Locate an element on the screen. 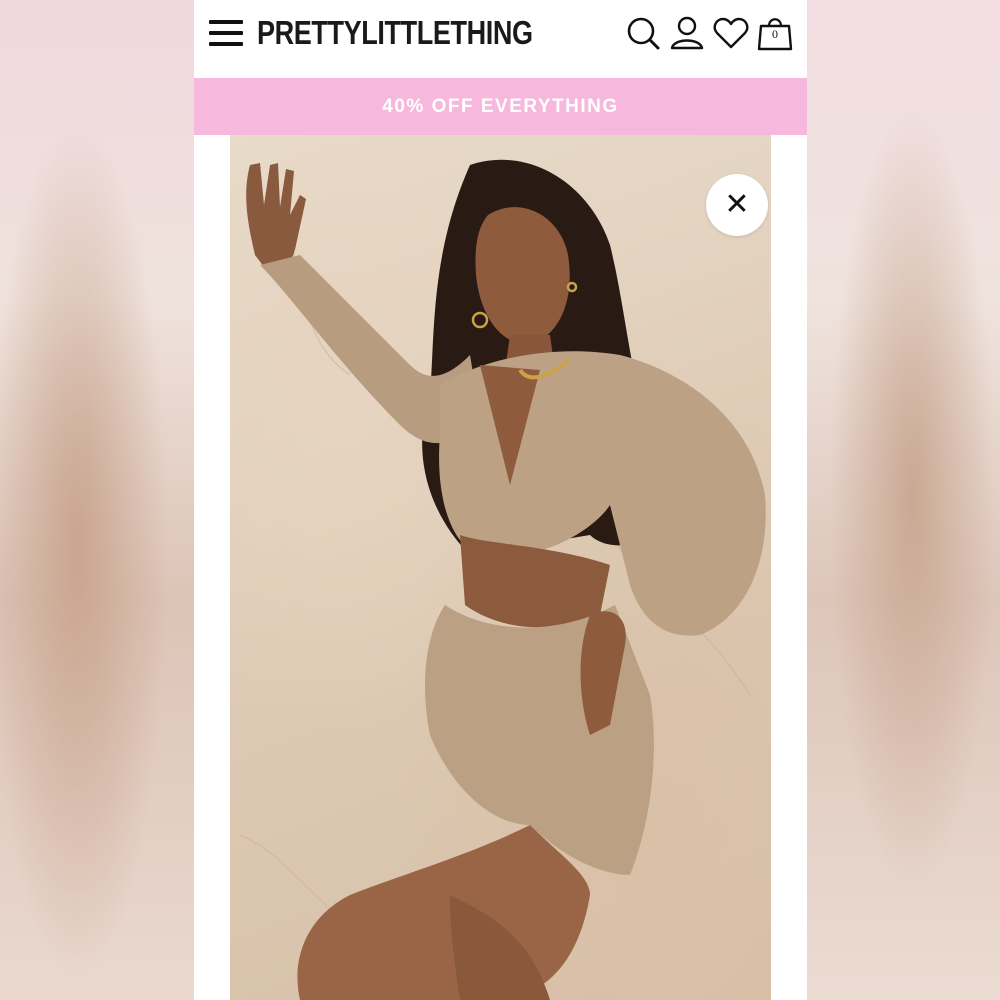 This screenshot has width=1000, height=1000. search-icon is located at coordinates (643, 33).